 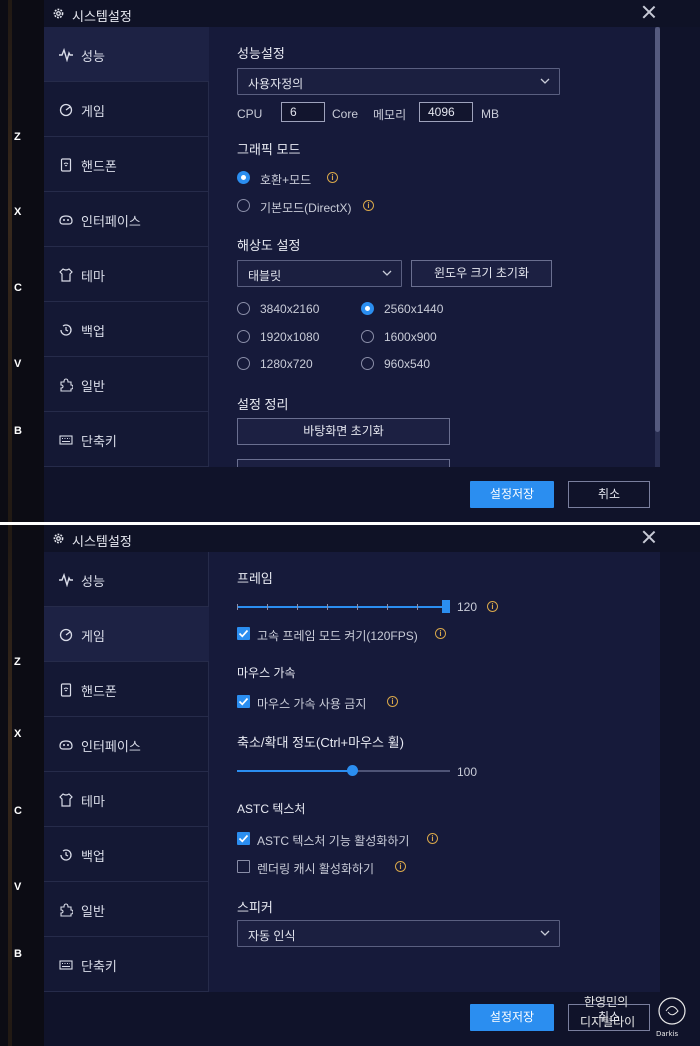 I want to click on partial-button, so click(x=343, y=463).